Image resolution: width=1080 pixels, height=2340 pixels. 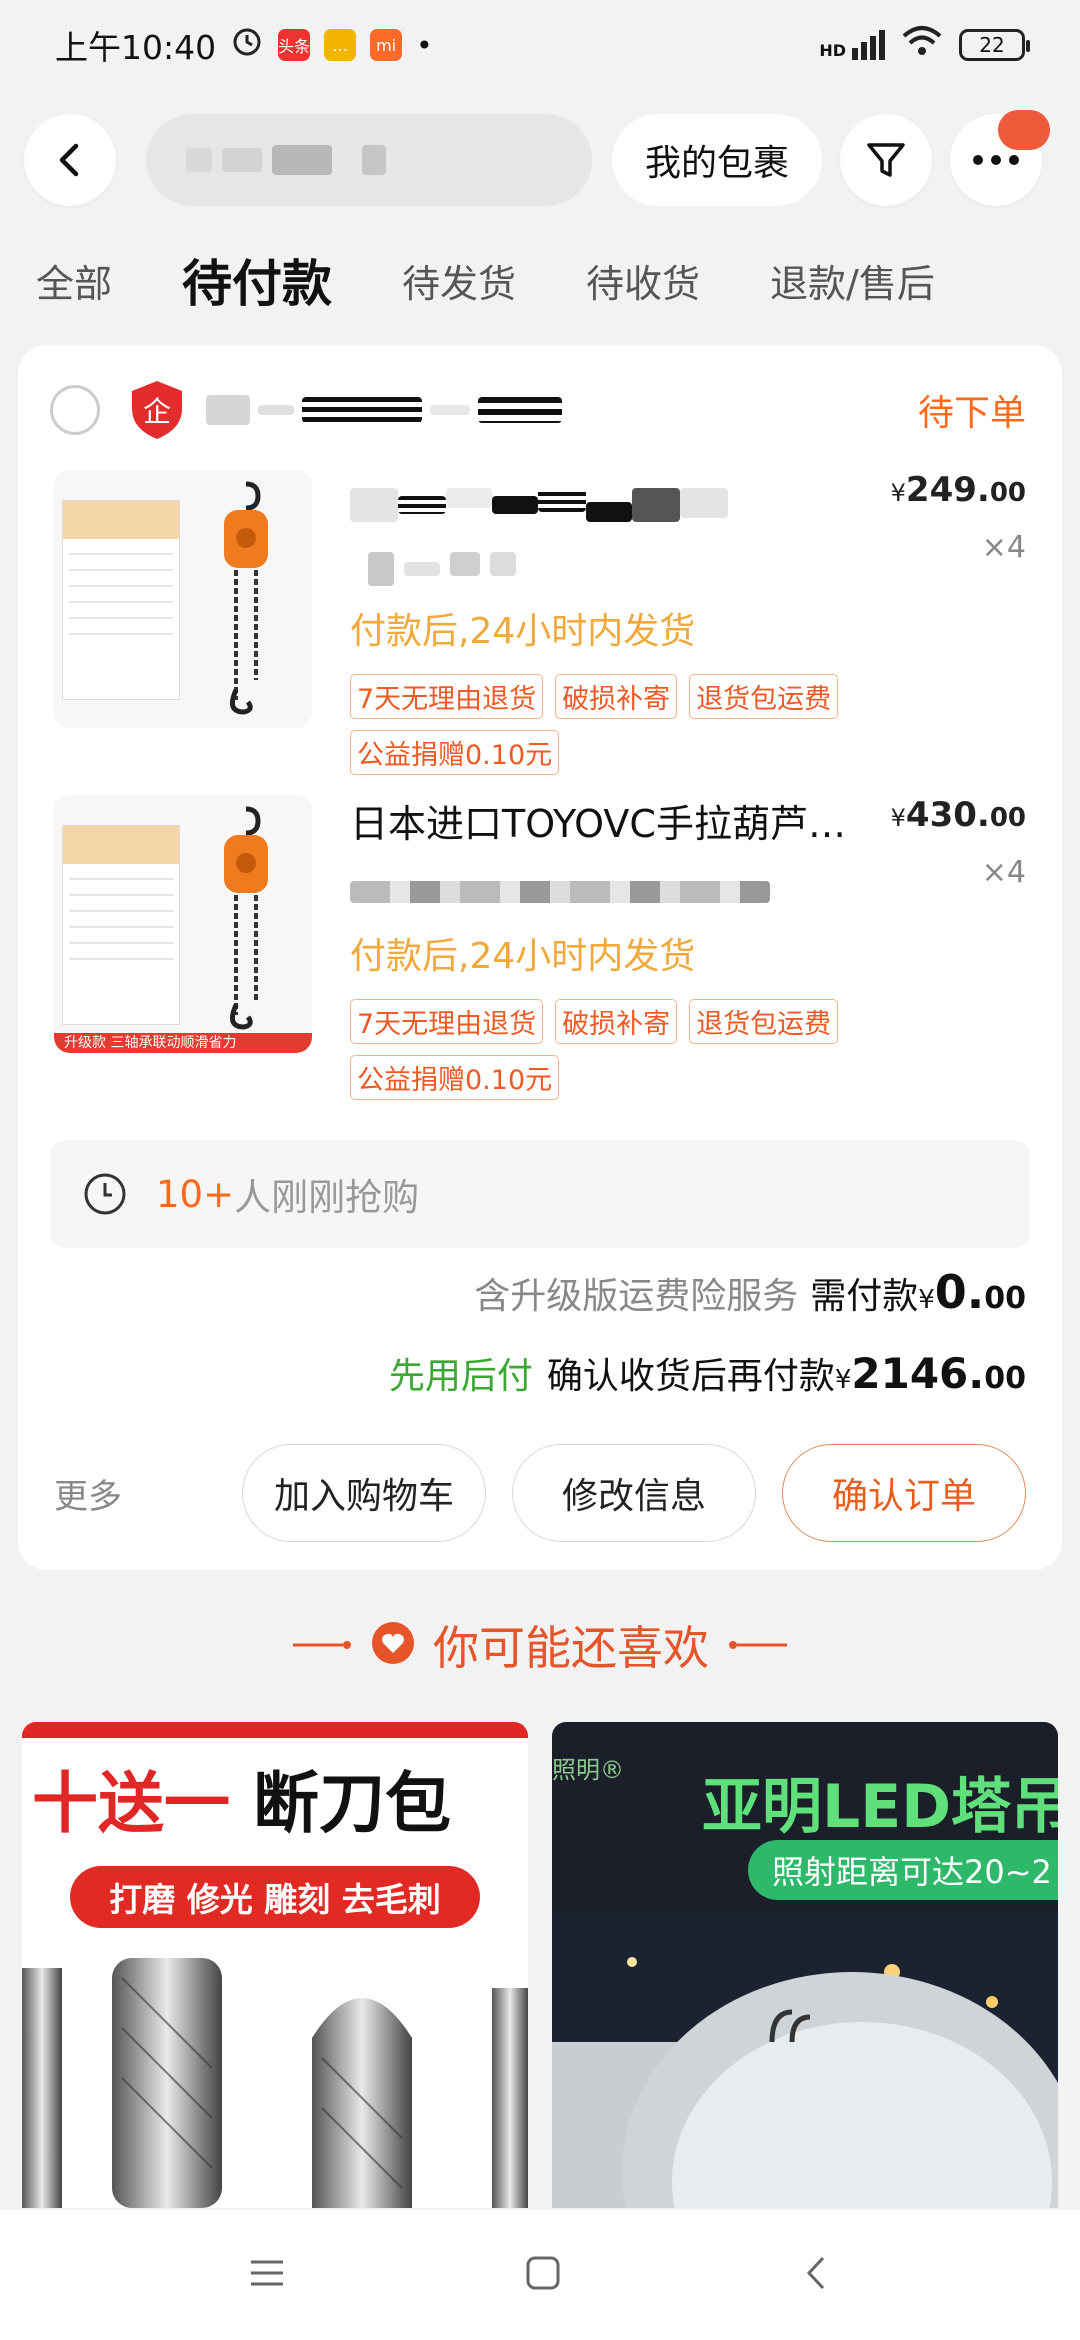 I want to click on shop-header: 企 待下单, so click(x=538, y=410).